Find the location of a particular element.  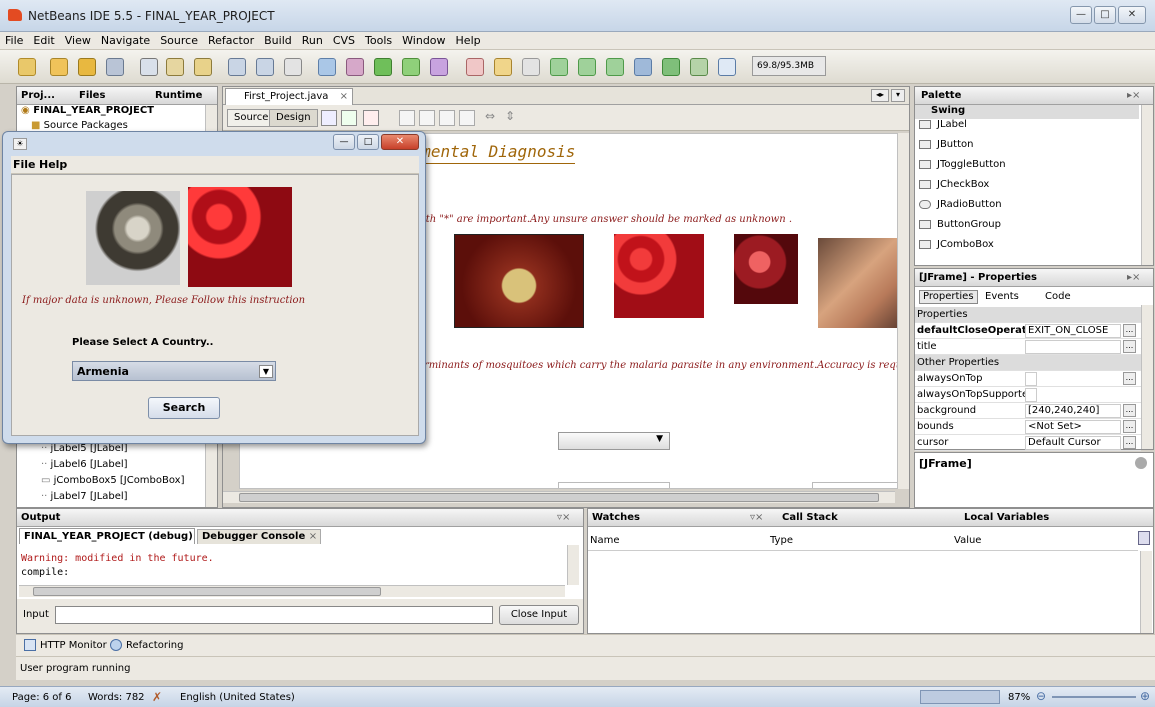

tab-code: Code is located at coordinates (1058, 296).